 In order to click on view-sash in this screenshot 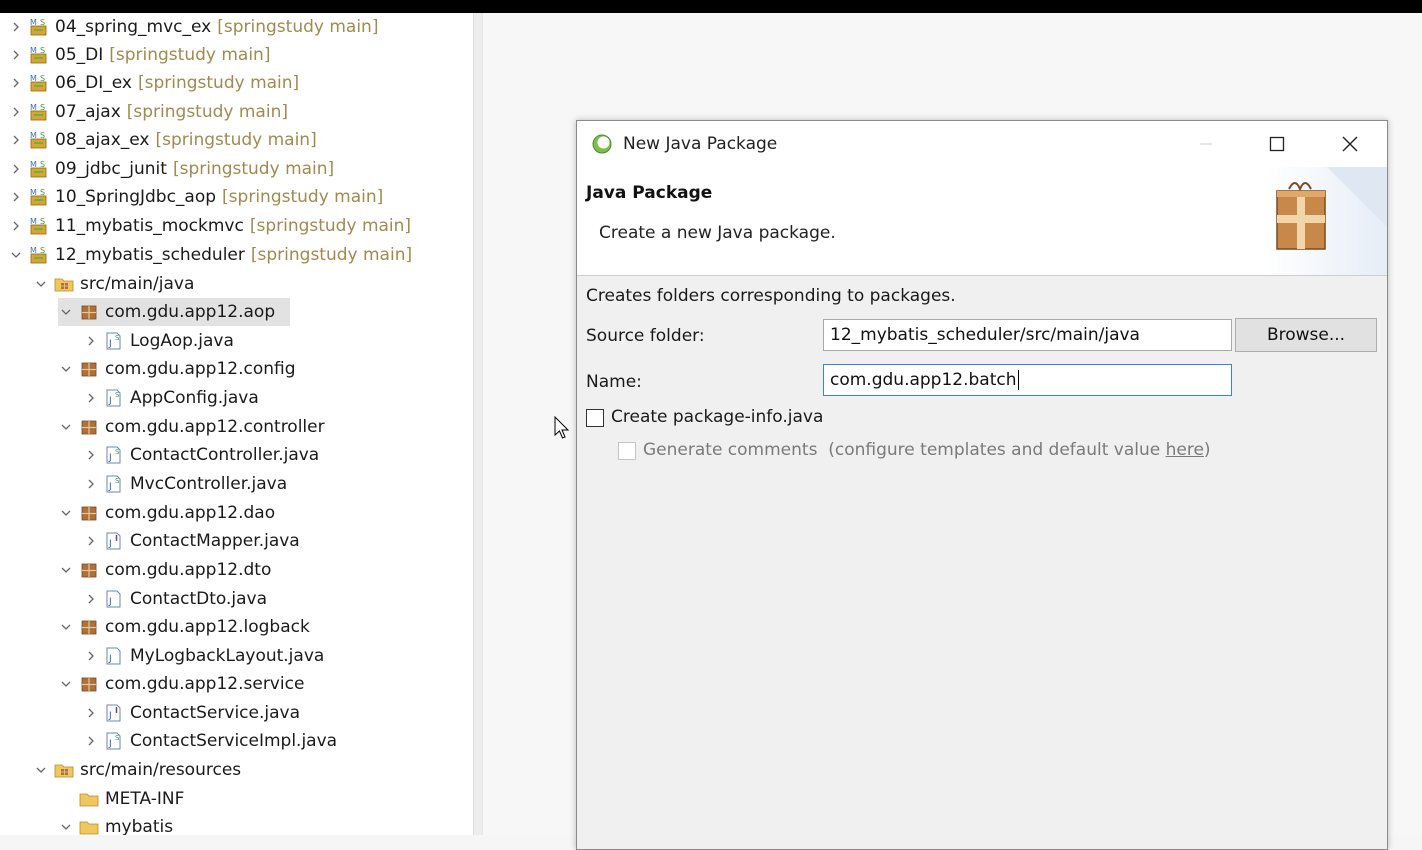, I will do `click(478, 424)`.